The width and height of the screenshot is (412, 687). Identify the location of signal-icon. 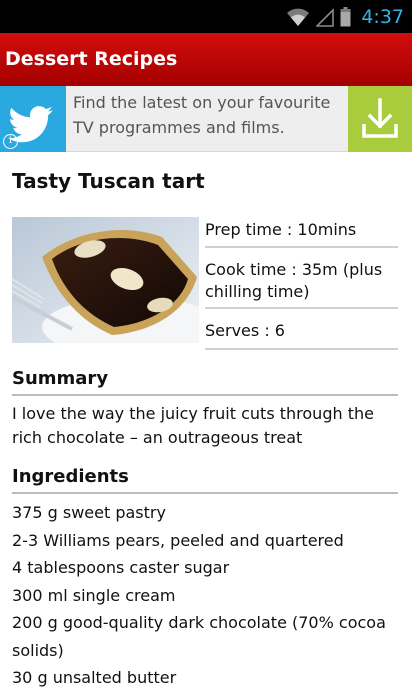
(325, 17).